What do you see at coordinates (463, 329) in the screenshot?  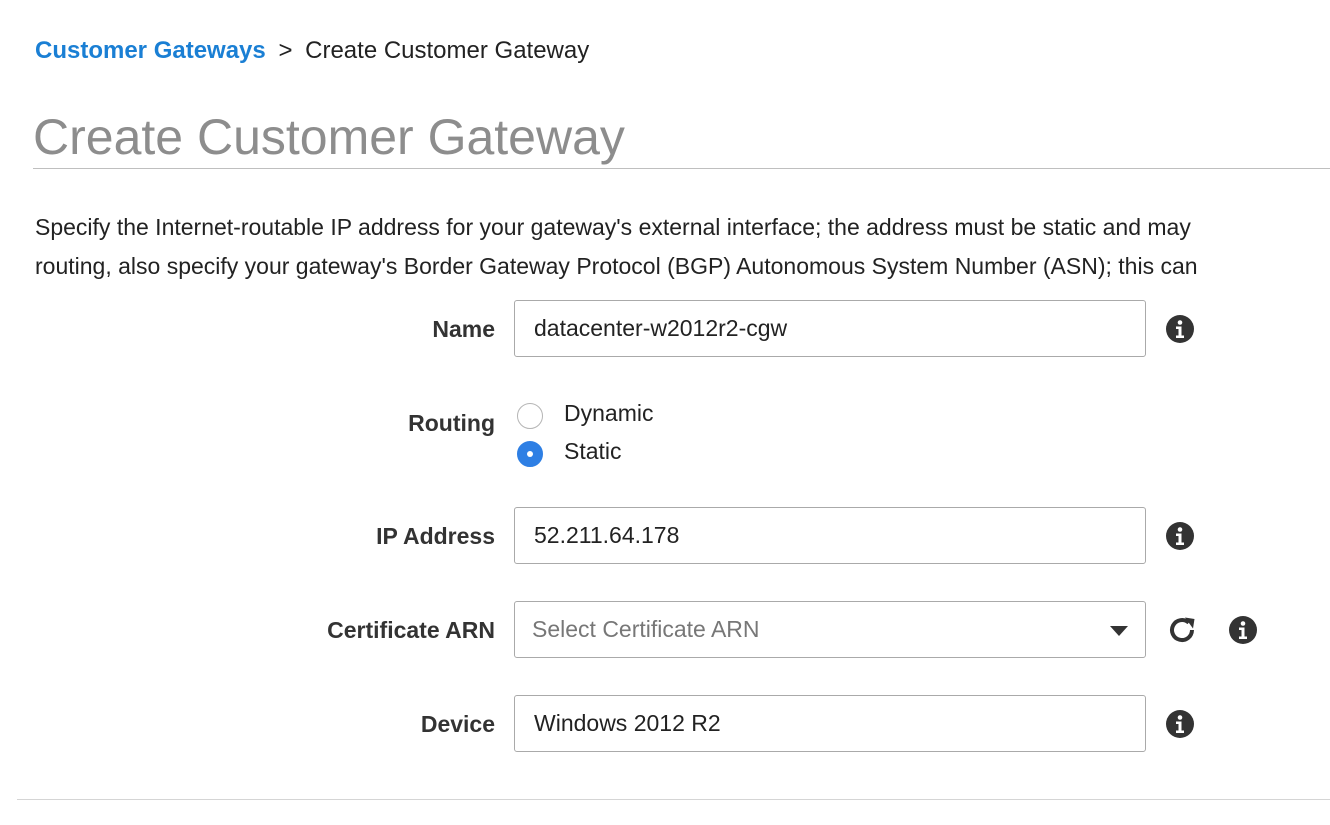 I see `name-label: Name` at bounding box center [463, 329].